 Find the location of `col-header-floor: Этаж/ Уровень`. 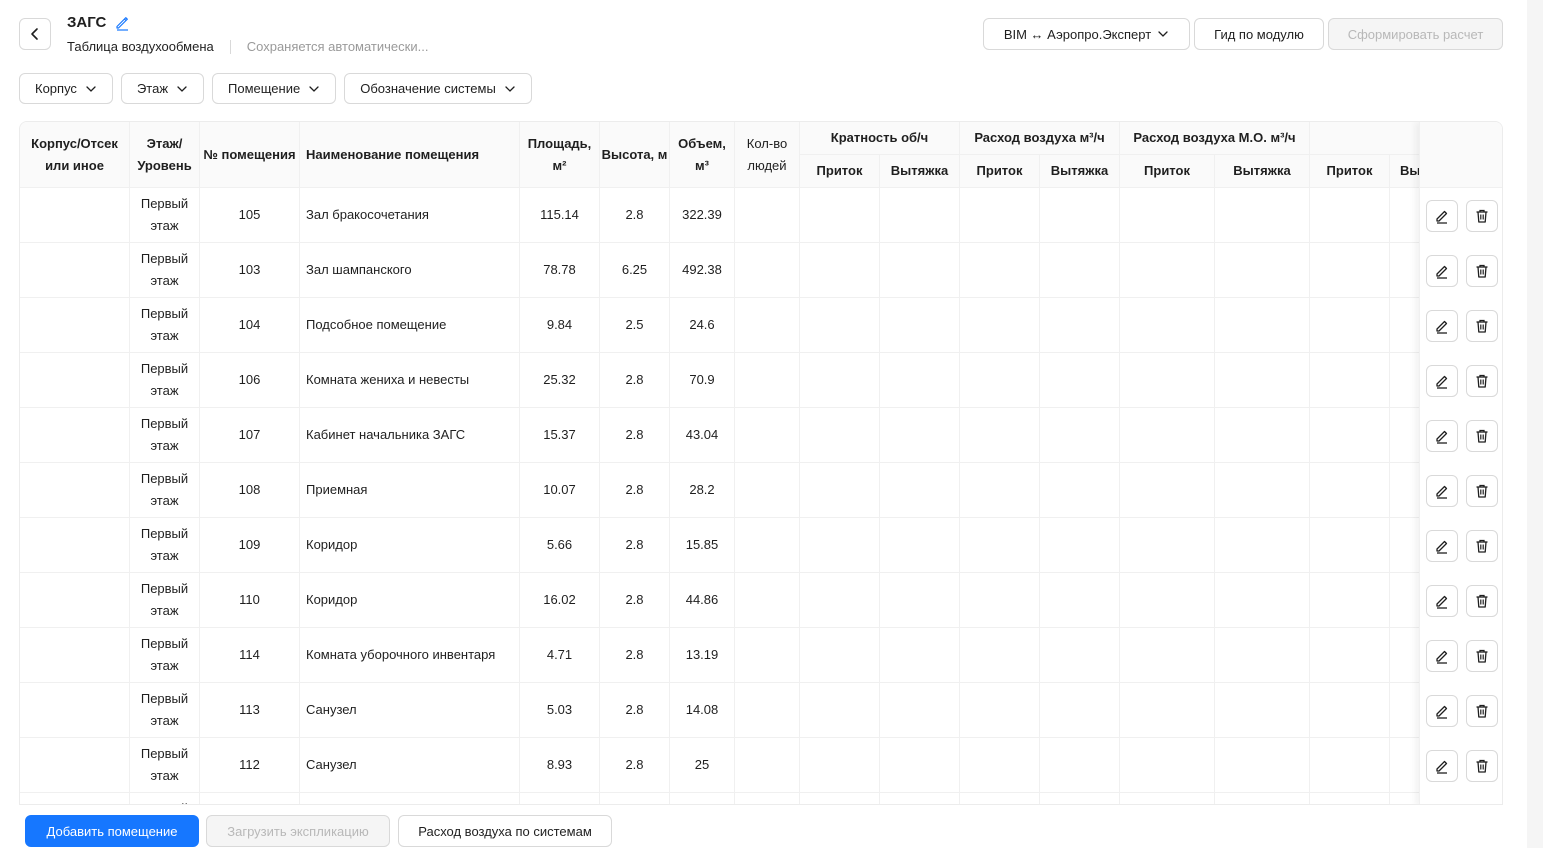

col-header-floor: Этаж/ Уровень is located at coordinates (165, 155).